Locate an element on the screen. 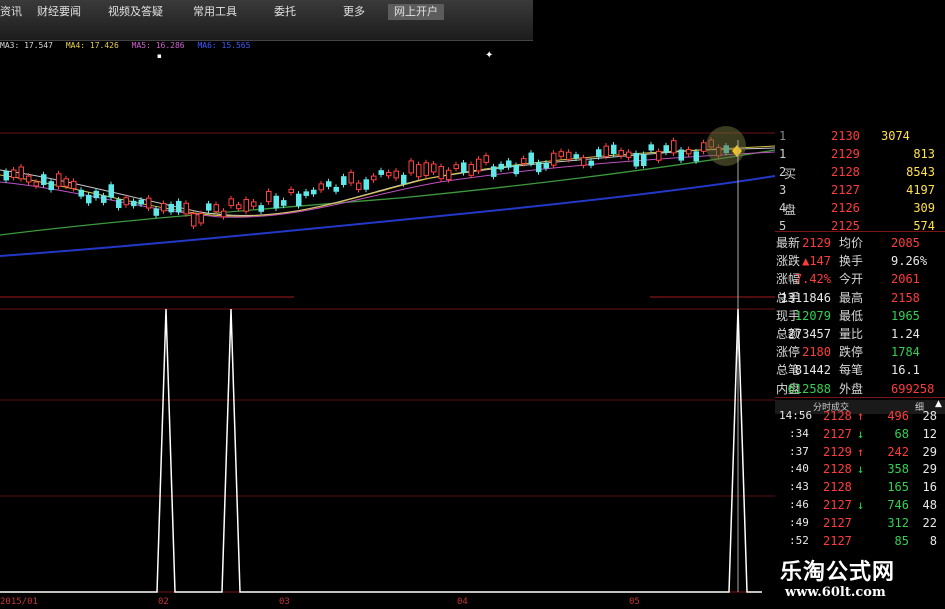  top-menu-bar: 资讯 财经要闻 视频及答疑 常用工具 委托 更多 网上开户 is located at coordinates (266, 20).